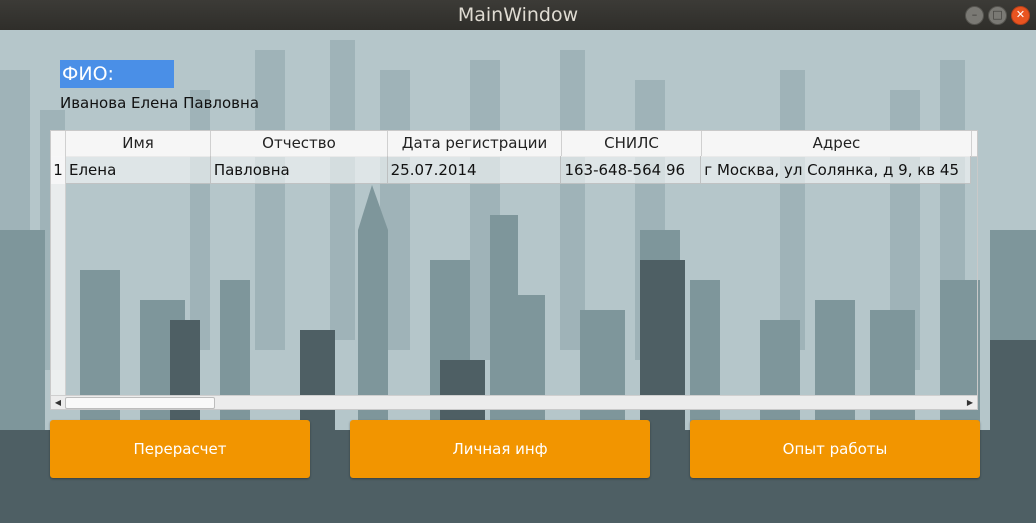 Image resolution: width=1036 pixels, height=523 pixels. Describe the element at coordinates (837, 143) in the screenshot. I see `column-header-address: Адрес` at that location.